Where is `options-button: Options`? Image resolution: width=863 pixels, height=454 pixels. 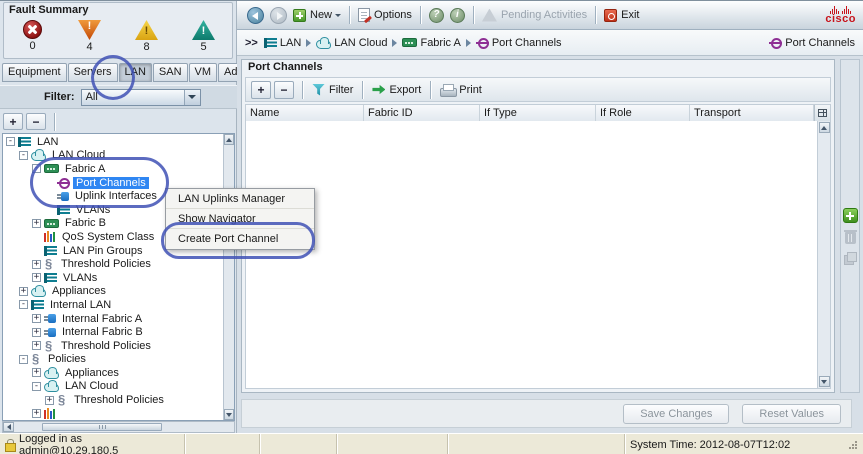
options-button: Options is located at coordinates (385, 15).